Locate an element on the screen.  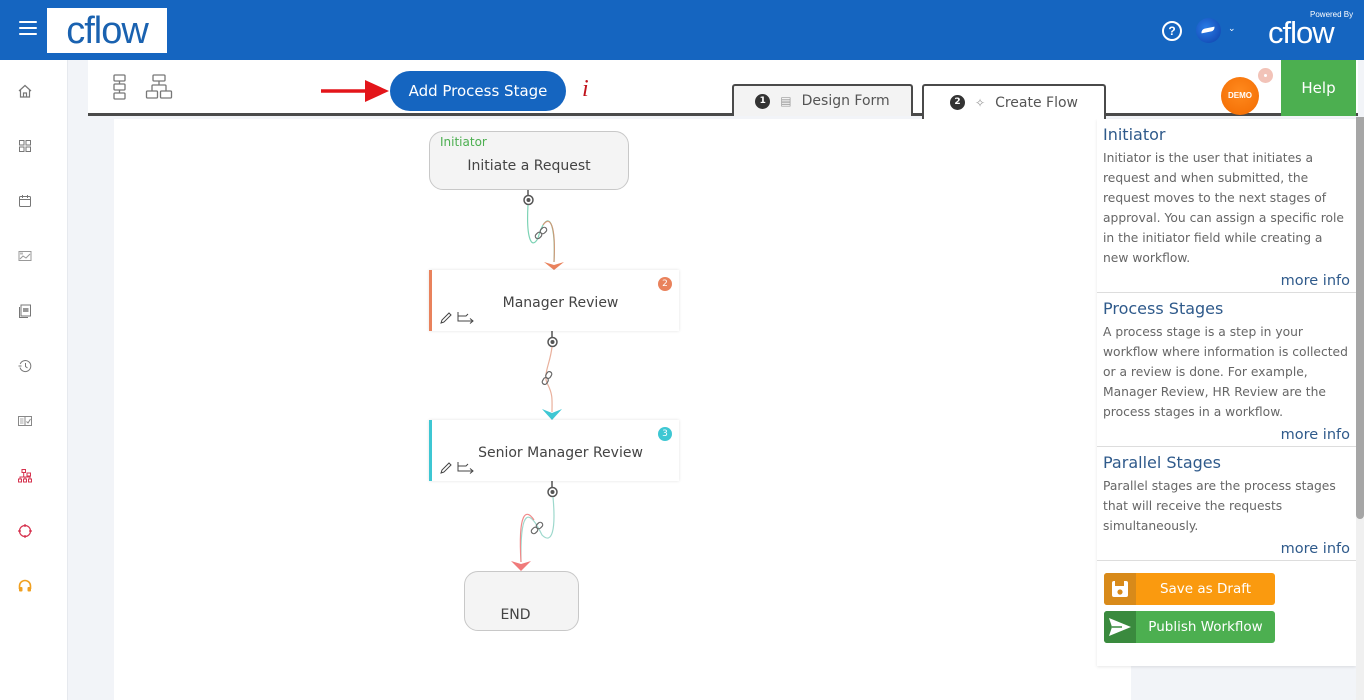
calendar-icon is located at coordinates (25, 201).